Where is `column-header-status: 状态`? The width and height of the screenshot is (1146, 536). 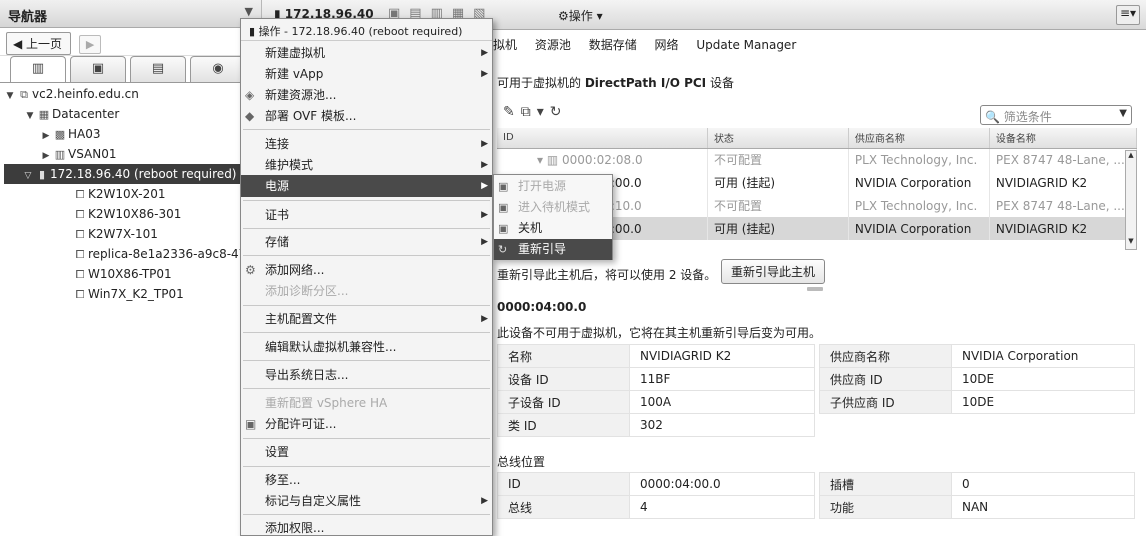 column-header-status: 状态 is located at coordinates (778, 138).